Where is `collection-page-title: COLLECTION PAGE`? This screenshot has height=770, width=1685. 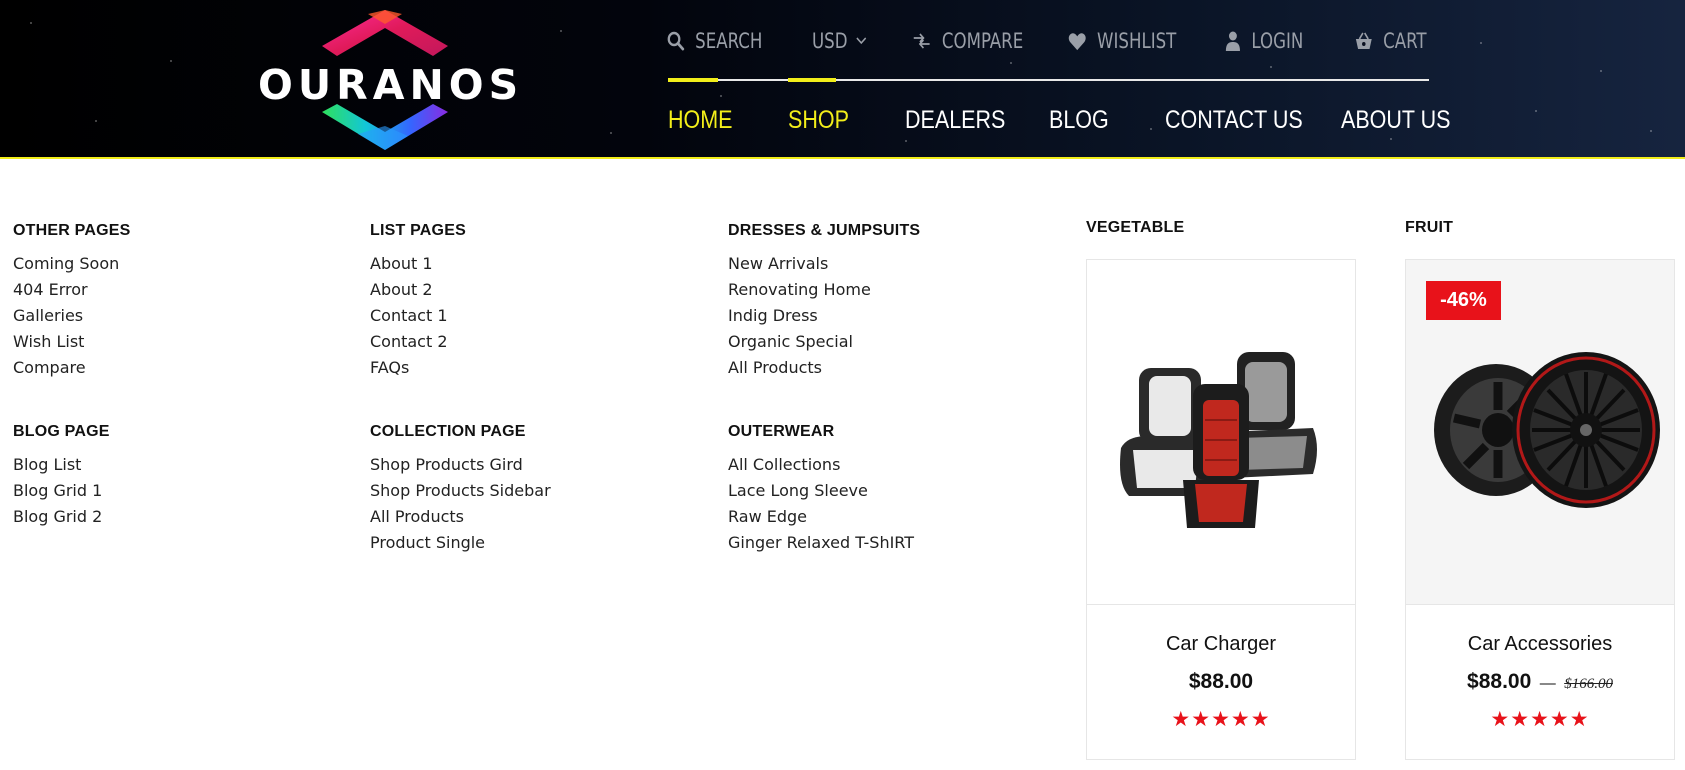
collection-page-title: COLLECTION PAGE is located at coordinates (448, 431).